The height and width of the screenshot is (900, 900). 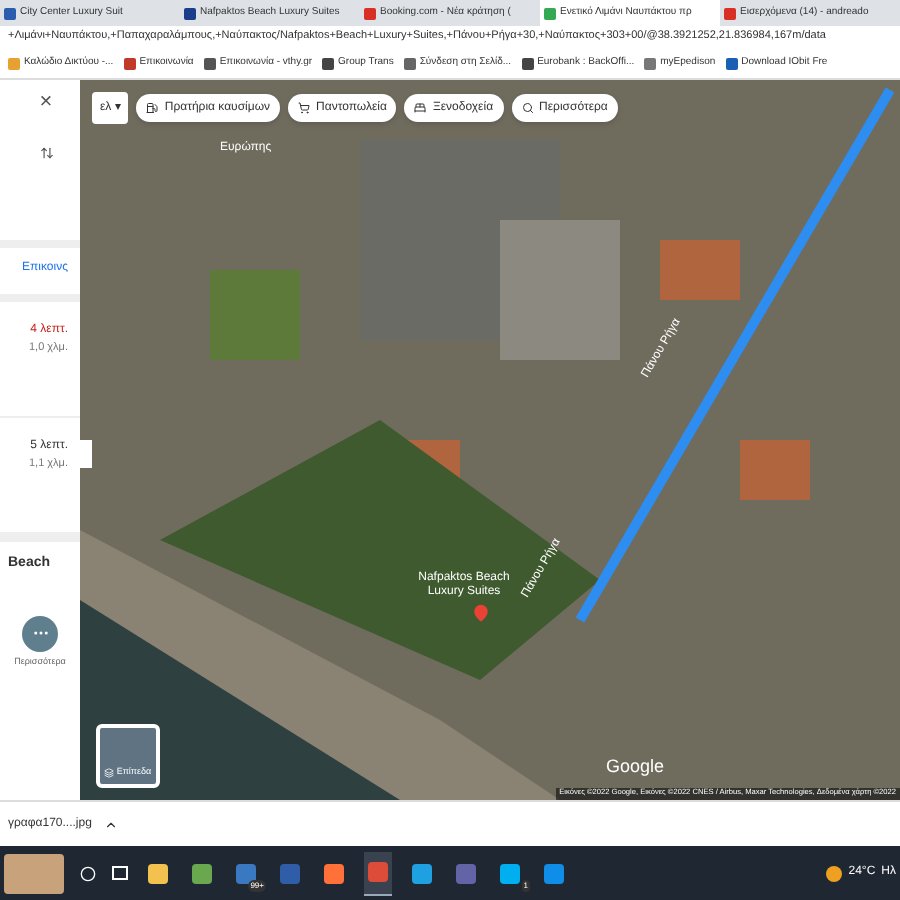 I want to click on location-pin-icon, so click(x=481, y=613).